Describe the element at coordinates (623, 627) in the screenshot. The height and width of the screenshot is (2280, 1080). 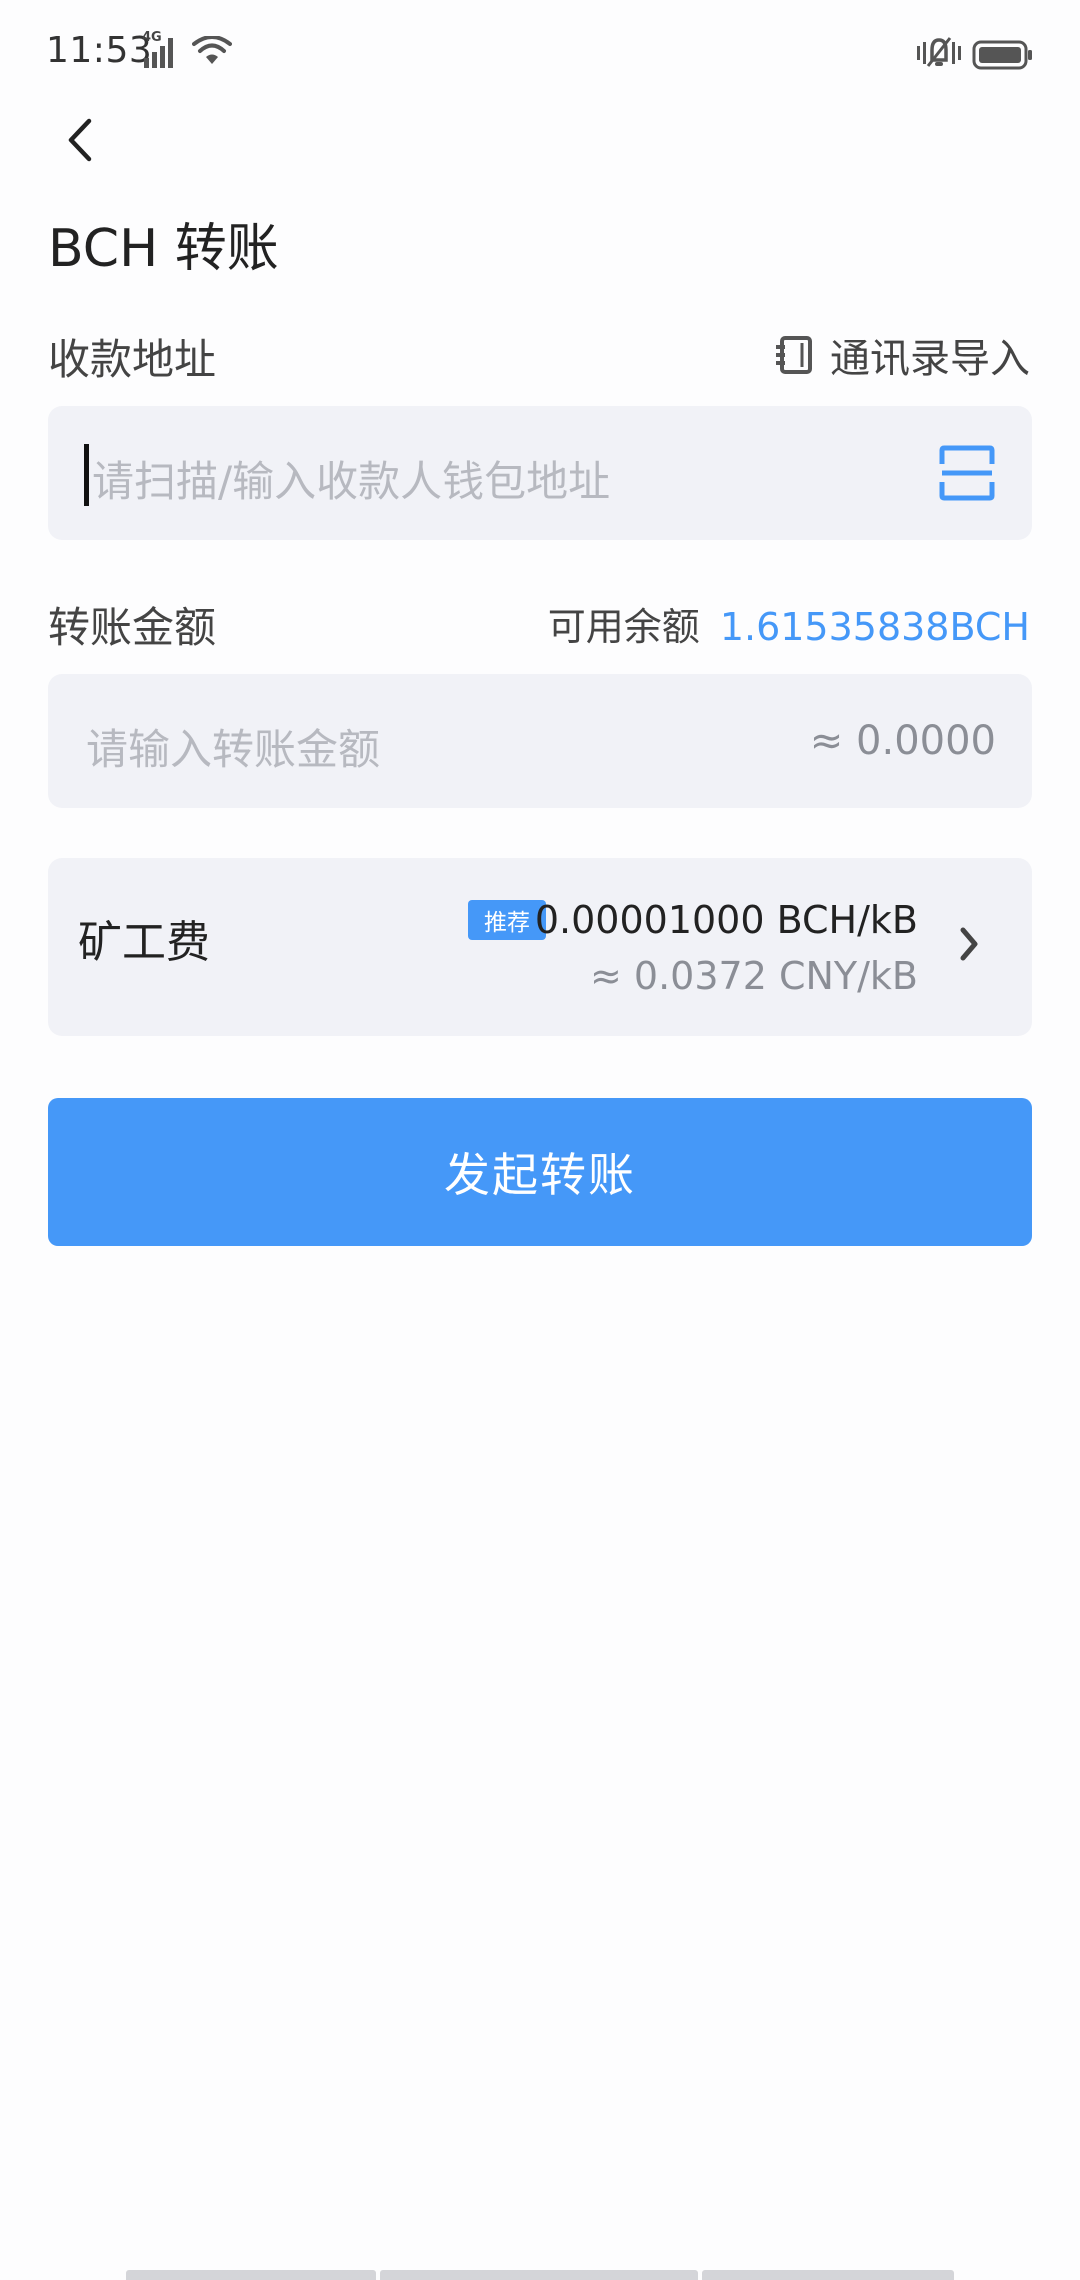
I see `balance-label: 可用余额` at that location.